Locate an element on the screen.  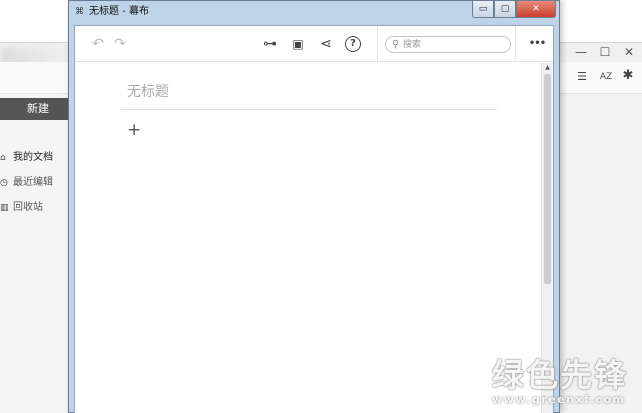
settings-gear-icon: ✱ is located at coordinates (628, 76).